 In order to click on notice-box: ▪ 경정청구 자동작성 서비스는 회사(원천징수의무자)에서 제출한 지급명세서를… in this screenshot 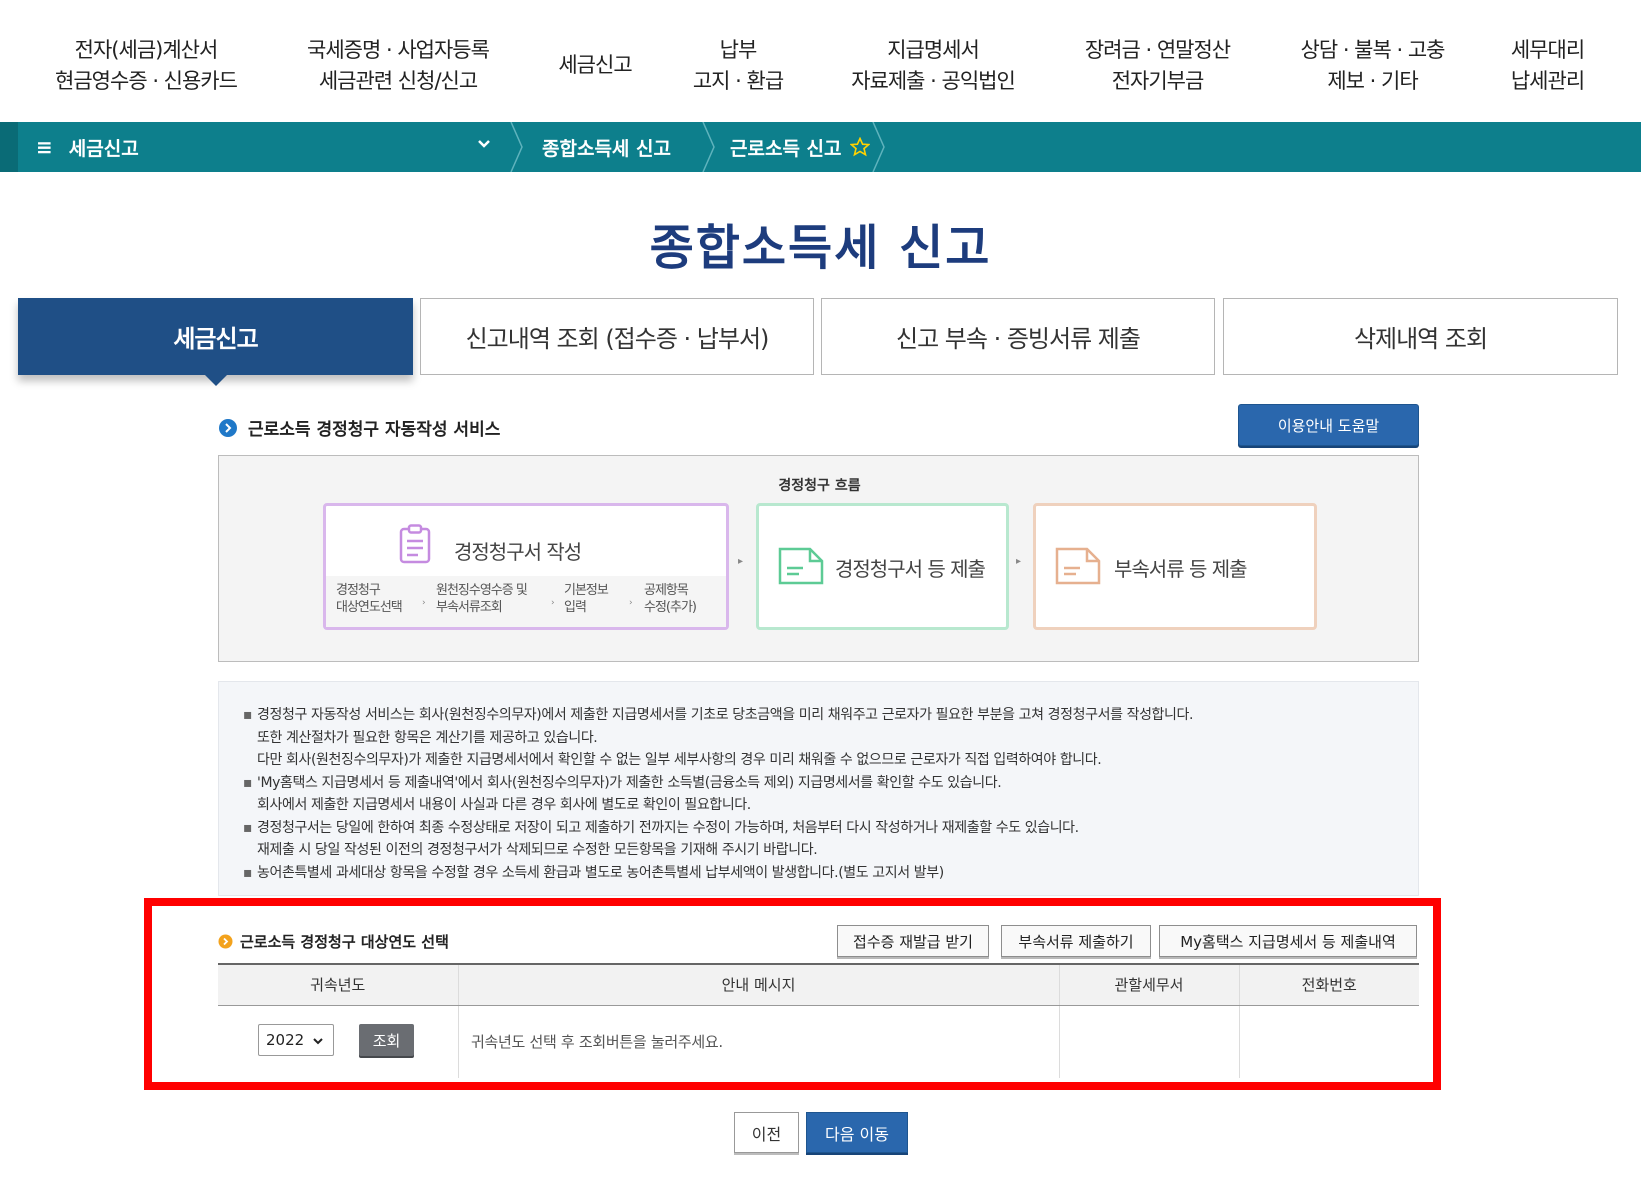, I will do `click(818, 788)`.